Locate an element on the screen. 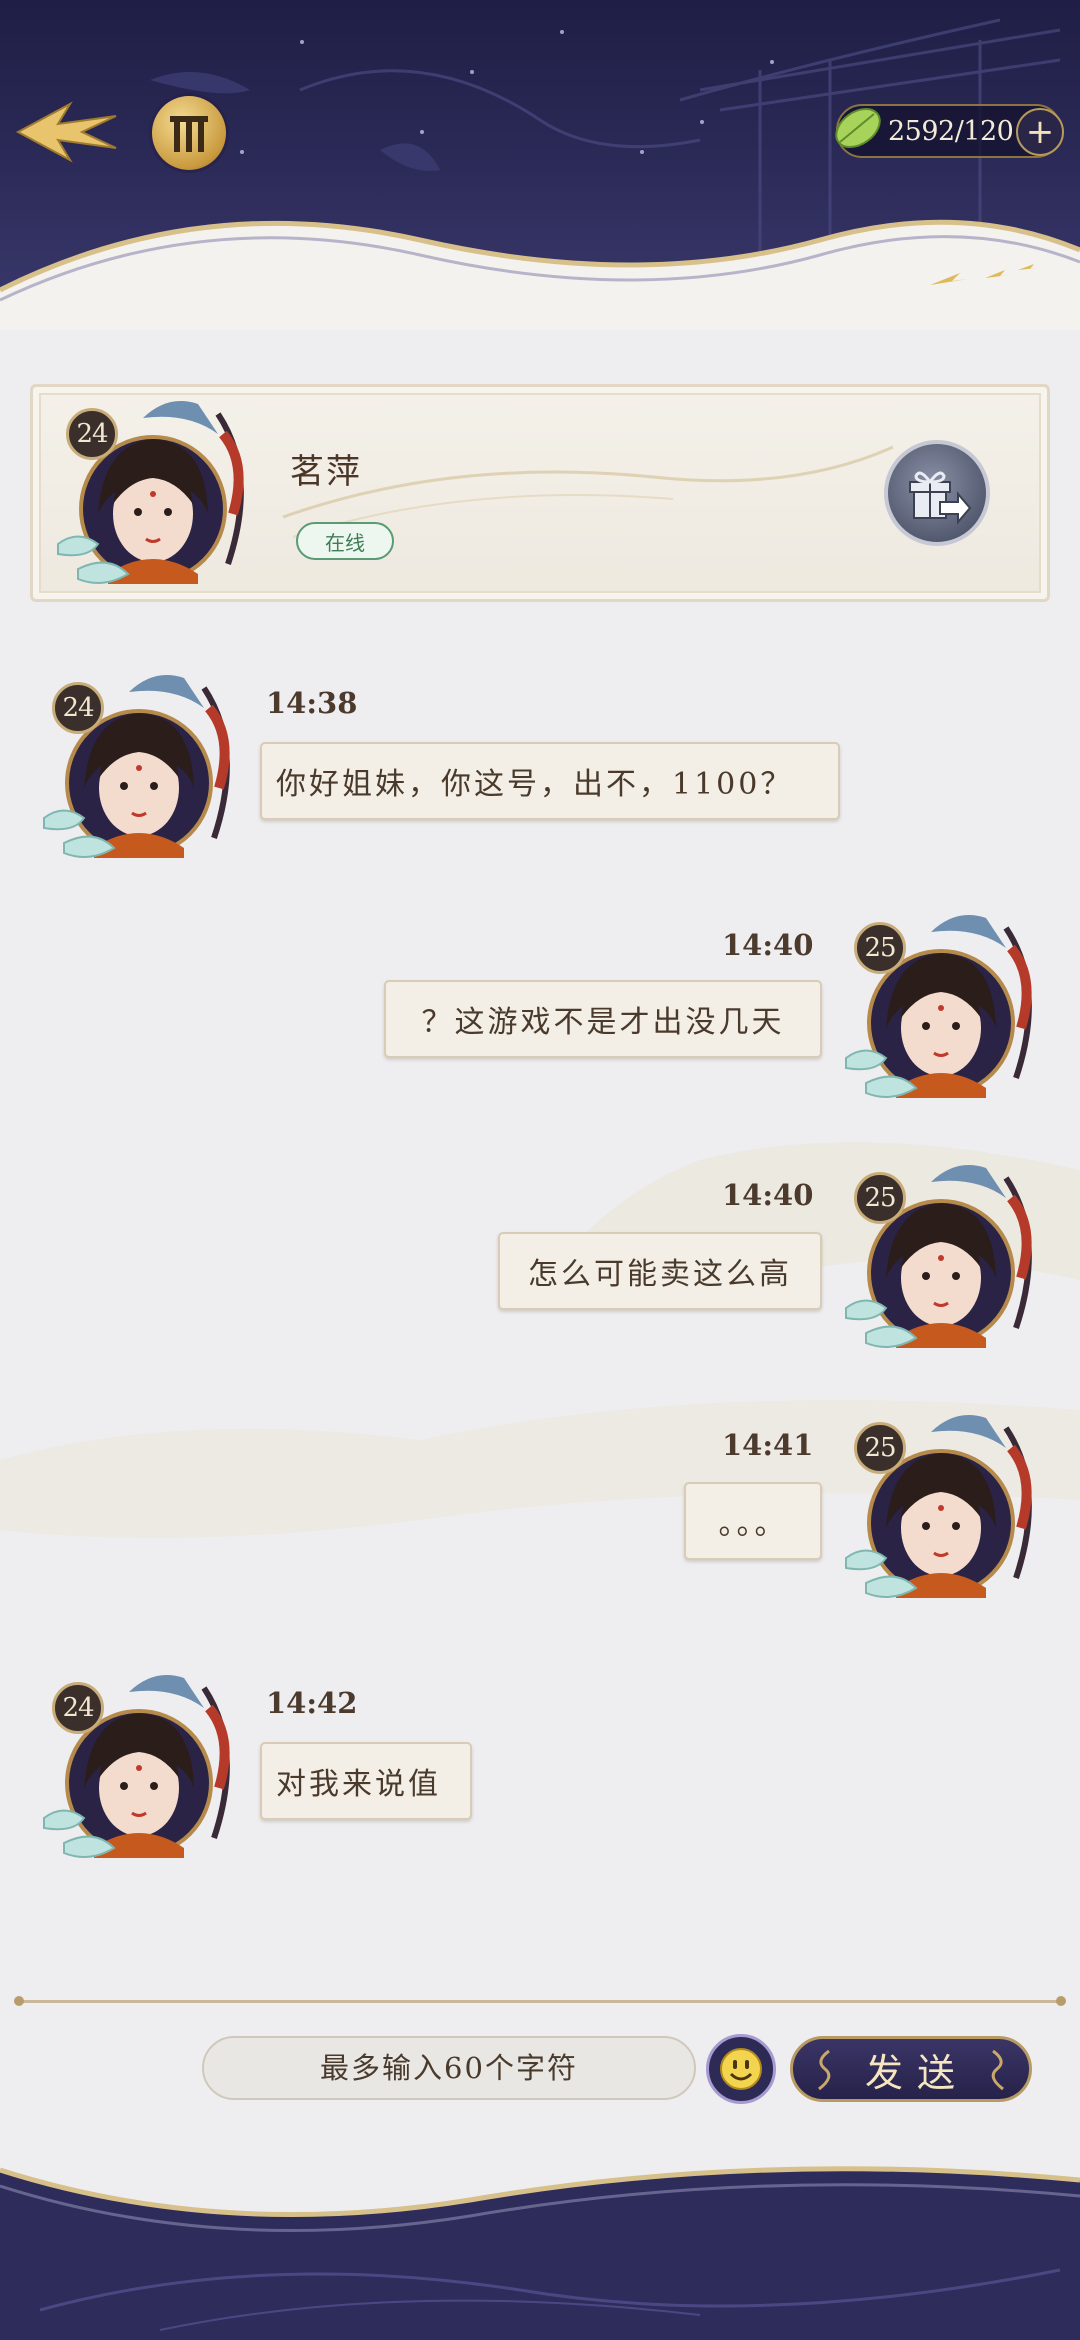 The width and height of the screenshot is (1080, 2340). send-gift-button is located at coordinates (937, 493).